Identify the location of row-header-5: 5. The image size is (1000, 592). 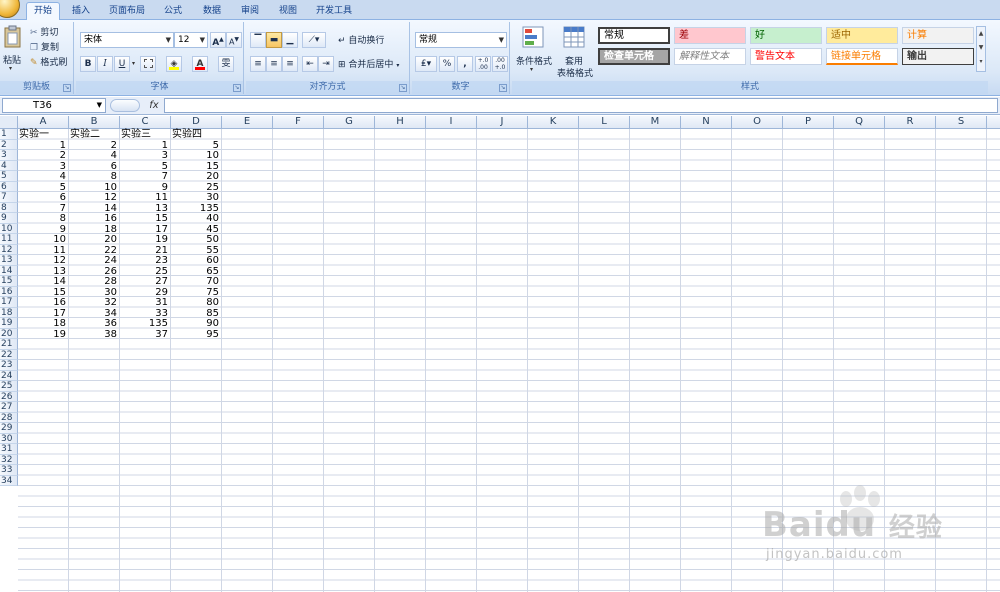
(9, 176).